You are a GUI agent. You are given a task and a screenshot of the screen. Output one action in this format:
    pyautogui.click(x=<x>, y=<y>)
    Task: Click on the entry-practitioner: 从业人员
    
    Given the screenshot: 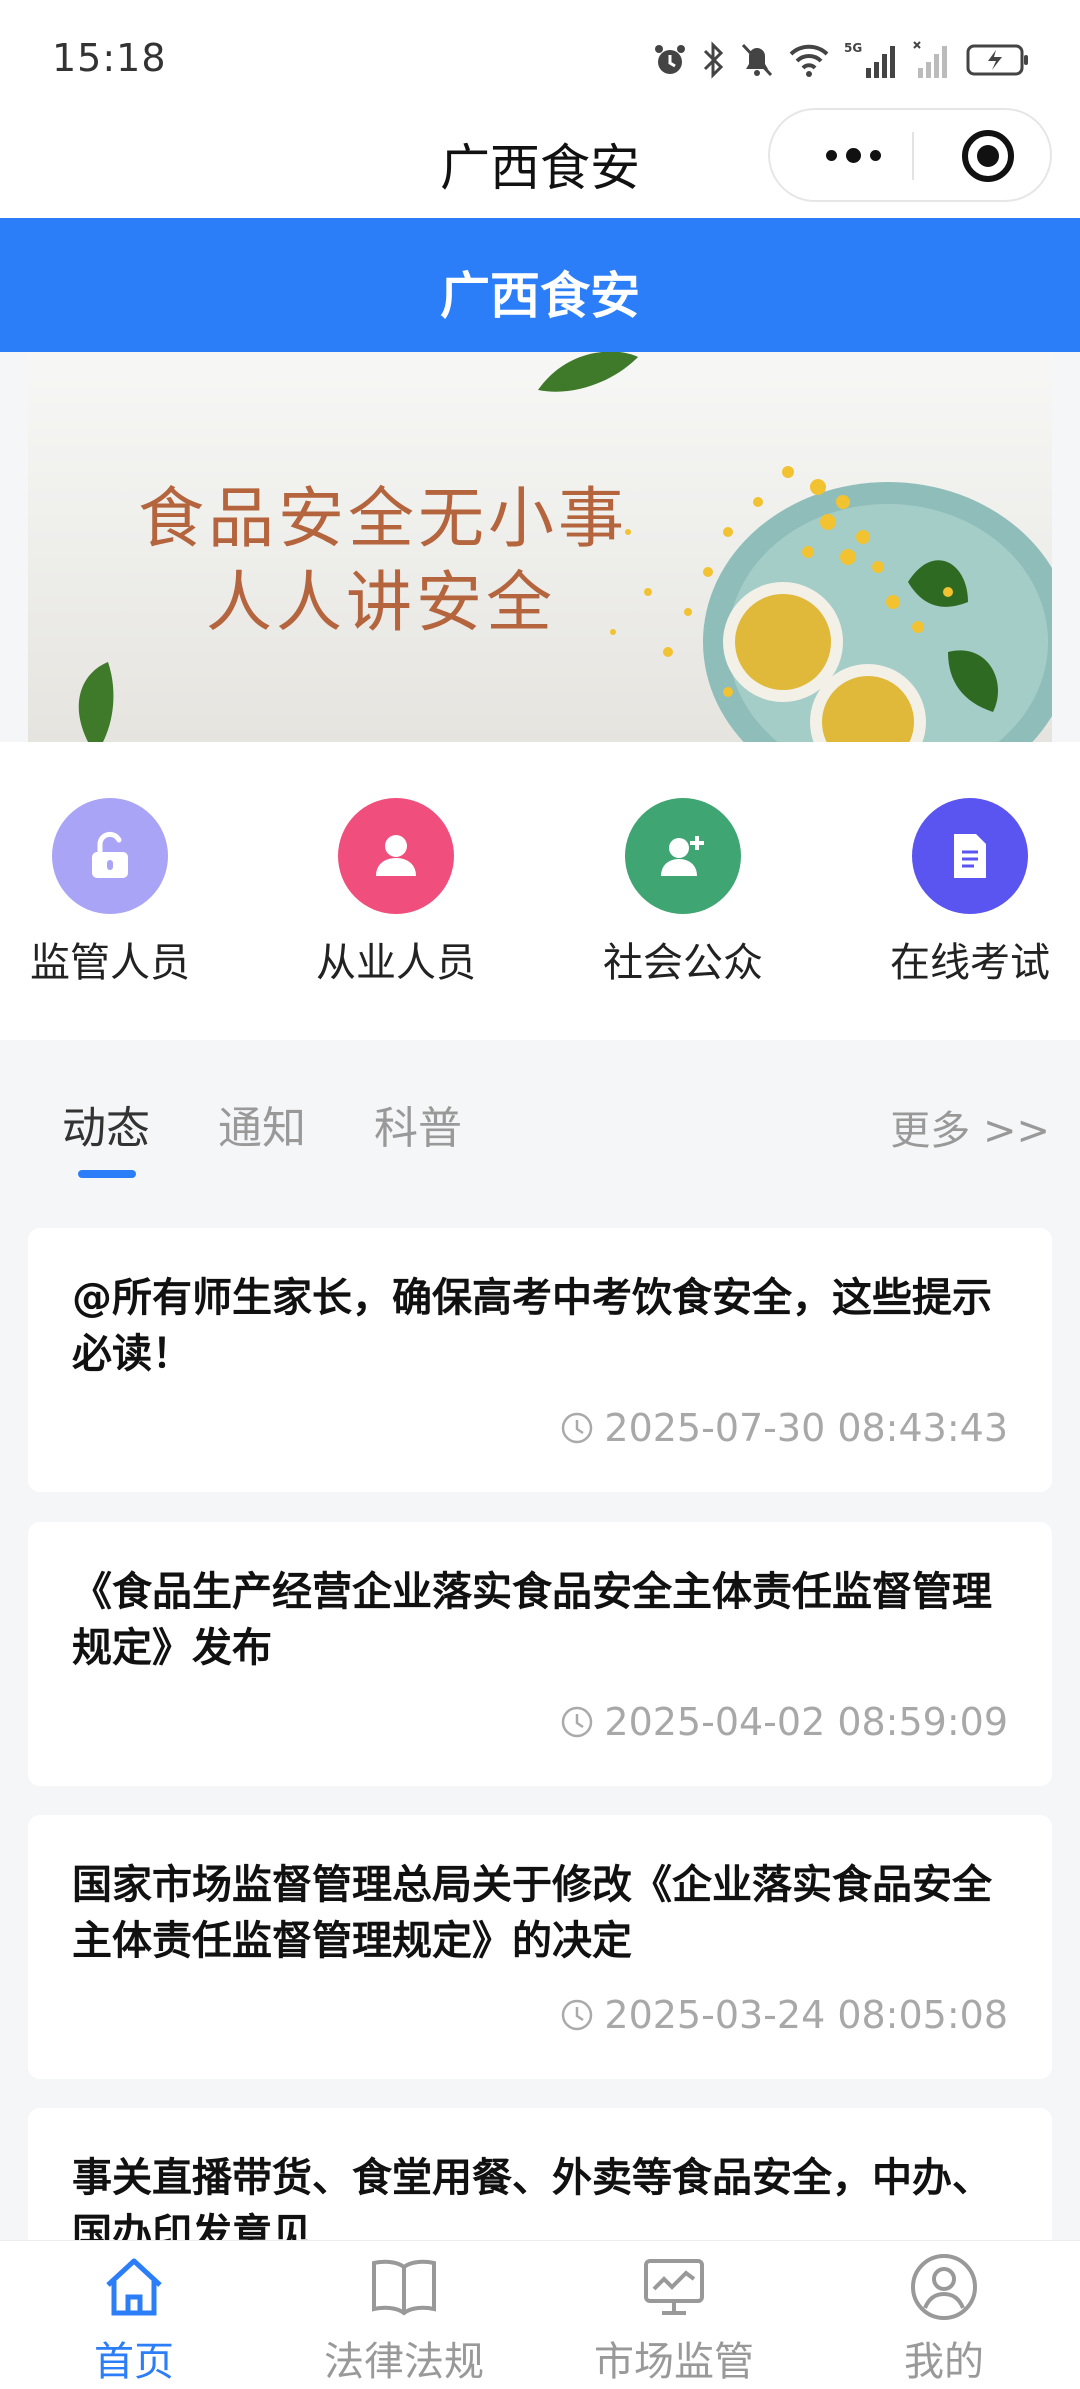 What is the action you would take?
    pyautogui.click(x=396, y=893)
    